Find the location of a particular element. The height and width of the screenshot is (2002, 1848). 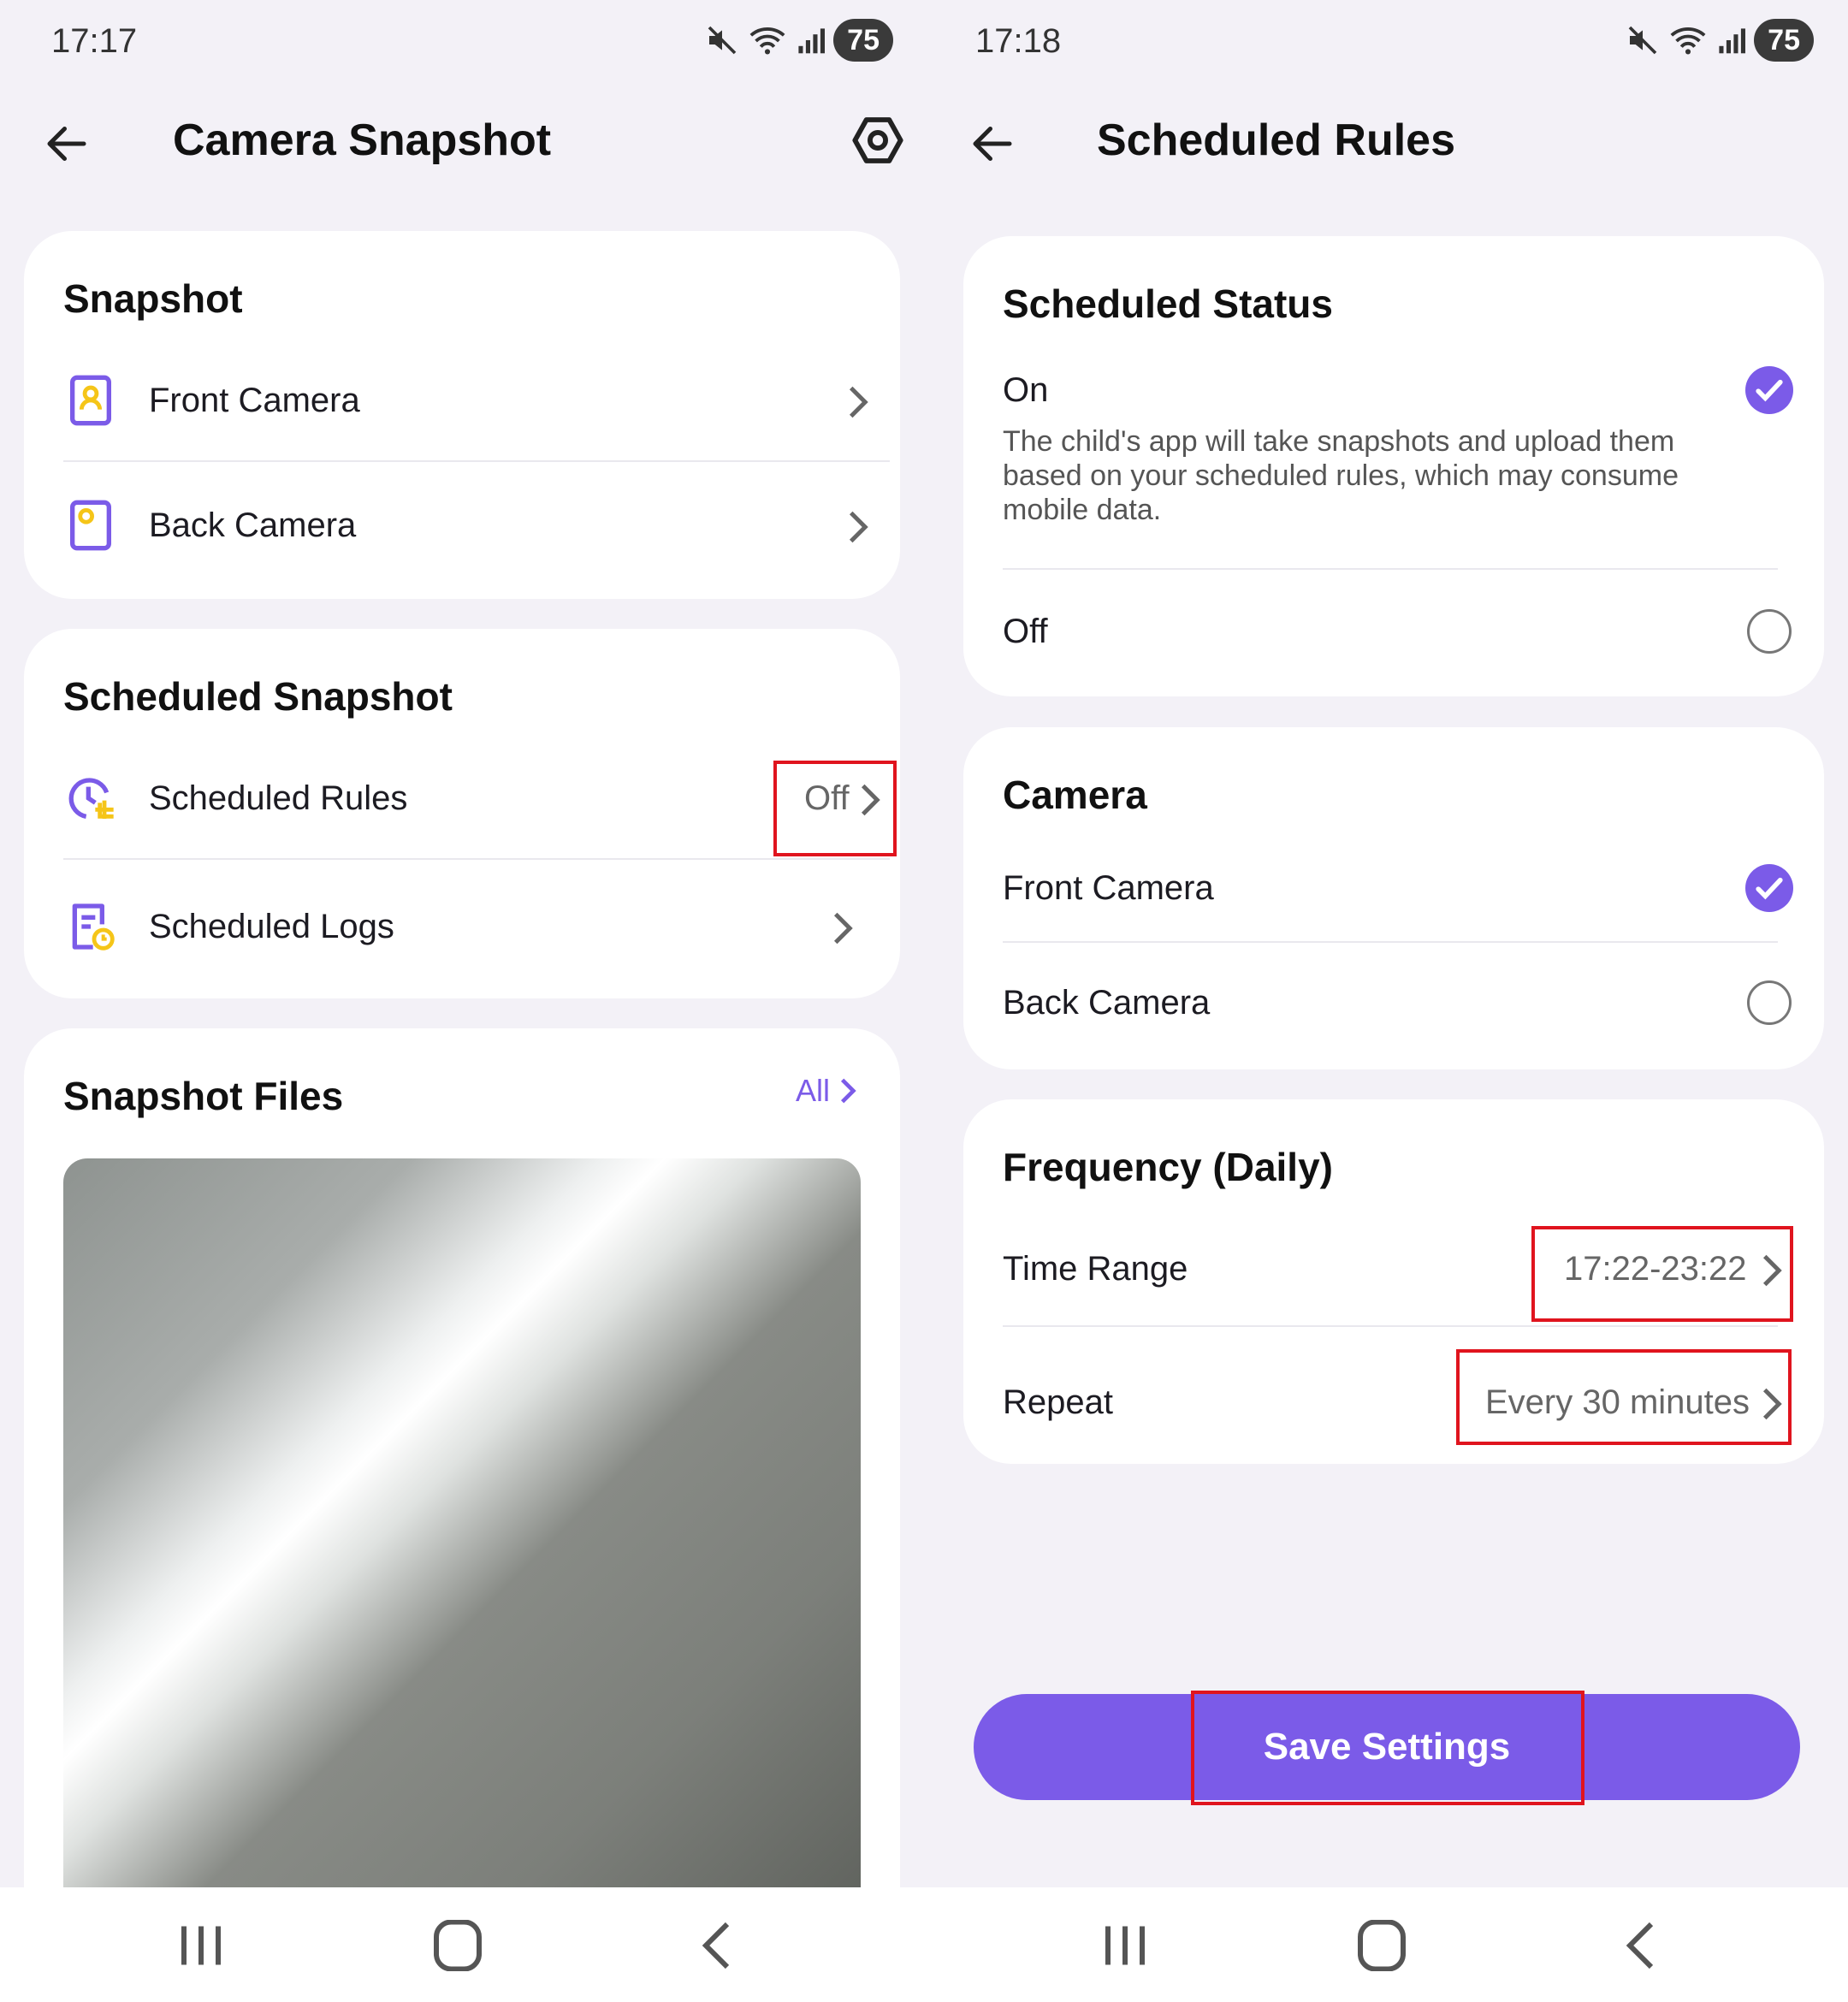

snapshot-card-title: Snapshot is located at coordinates (153, 298).